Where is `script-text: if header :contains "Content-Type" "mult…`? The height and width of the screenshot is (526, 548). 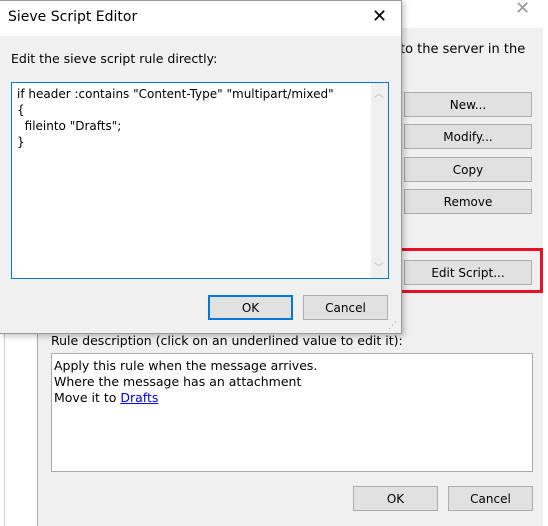
script-text: if header :contains "Content-Type" "mult… is located at coordinates (175, 118).